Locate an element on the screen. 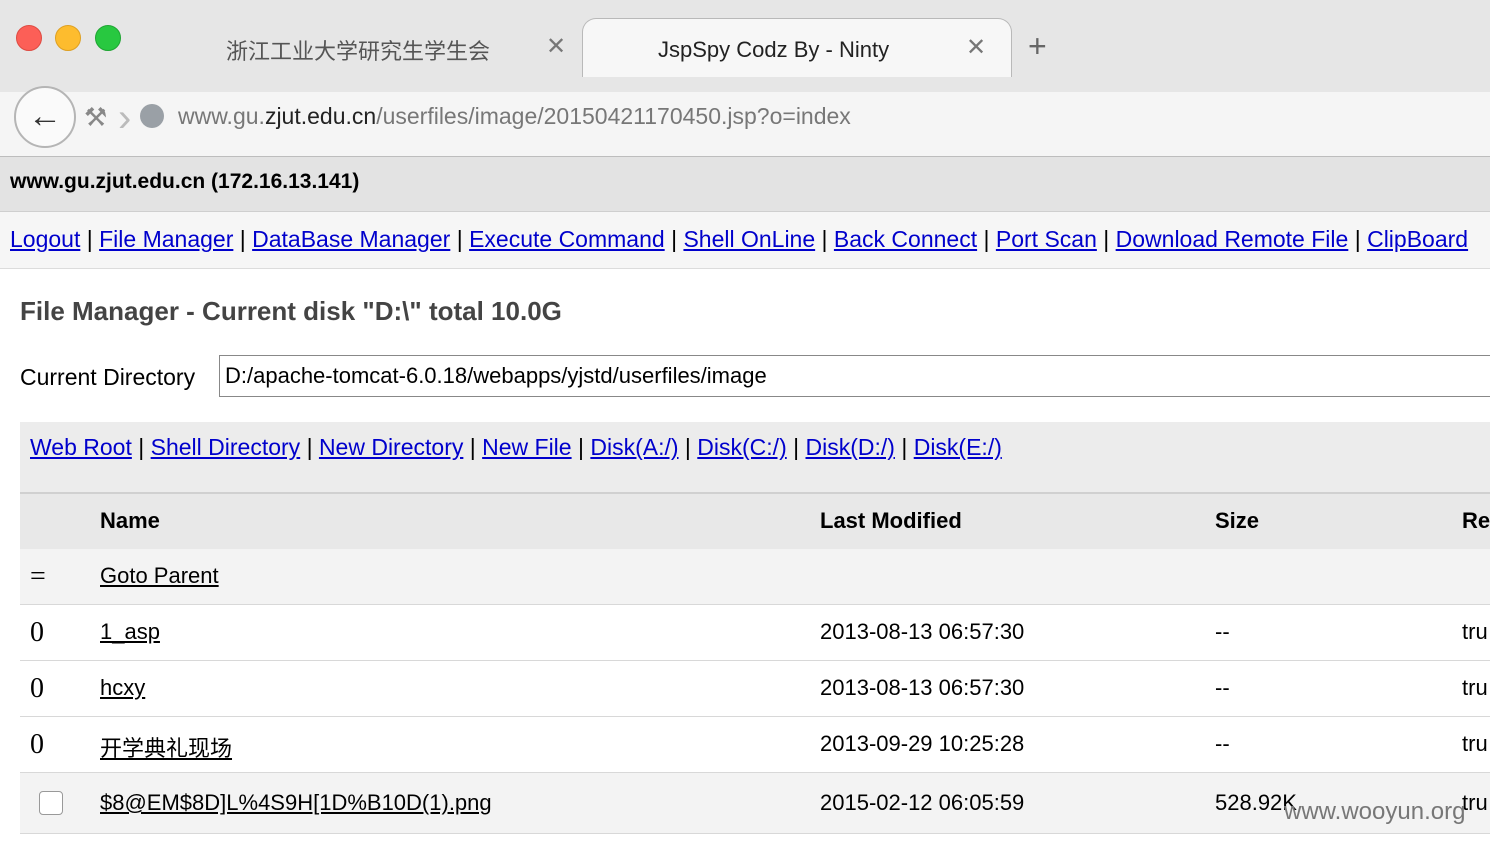 The width and height of the screenshot is (1490, 842). link-disk-c: Disk(C:/) is located at coordinates (741, 447).